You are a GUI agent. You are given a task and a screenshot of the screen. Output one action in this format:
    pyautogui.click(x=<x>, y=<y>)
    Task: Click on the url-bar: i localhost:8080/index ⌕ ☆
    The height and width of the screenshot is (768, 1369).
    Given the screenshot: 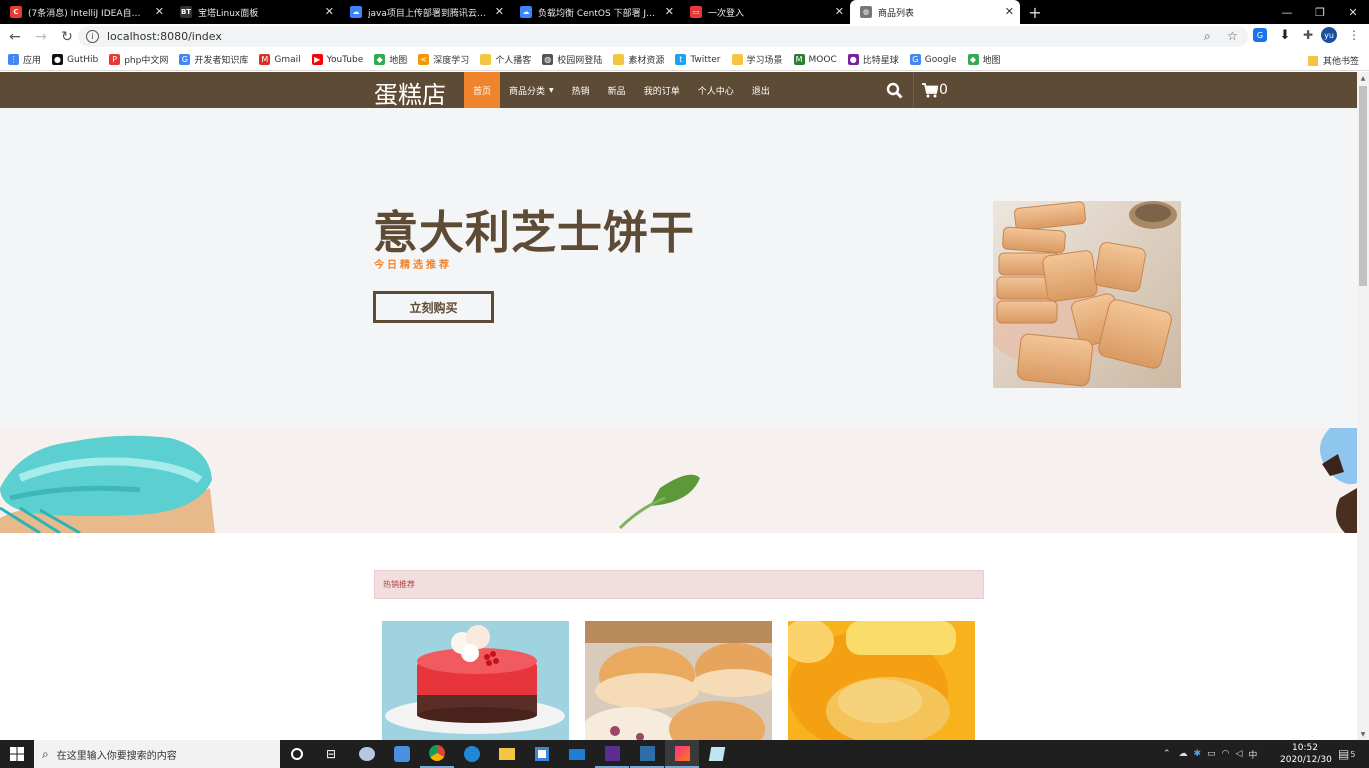 What is the action you would take?
    pyautogui.click(x=663, y=36)
    